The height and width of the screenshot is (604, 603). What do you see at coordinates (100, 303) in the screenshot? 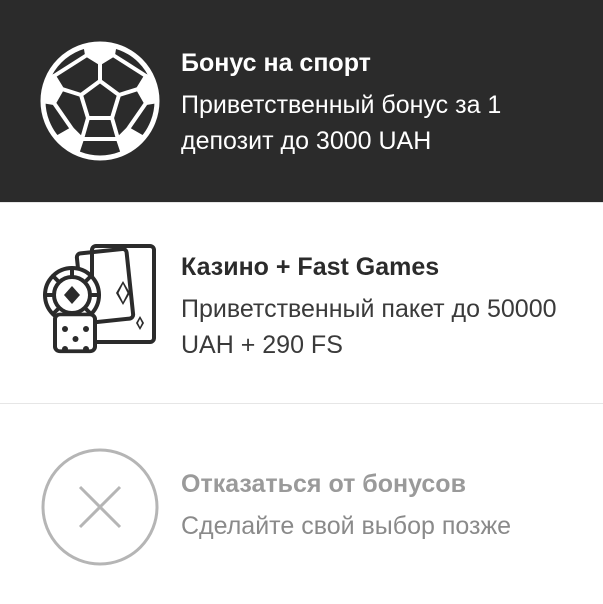
I see `casino-chip-cards-dice-icon` at bounding box center [100, 303].